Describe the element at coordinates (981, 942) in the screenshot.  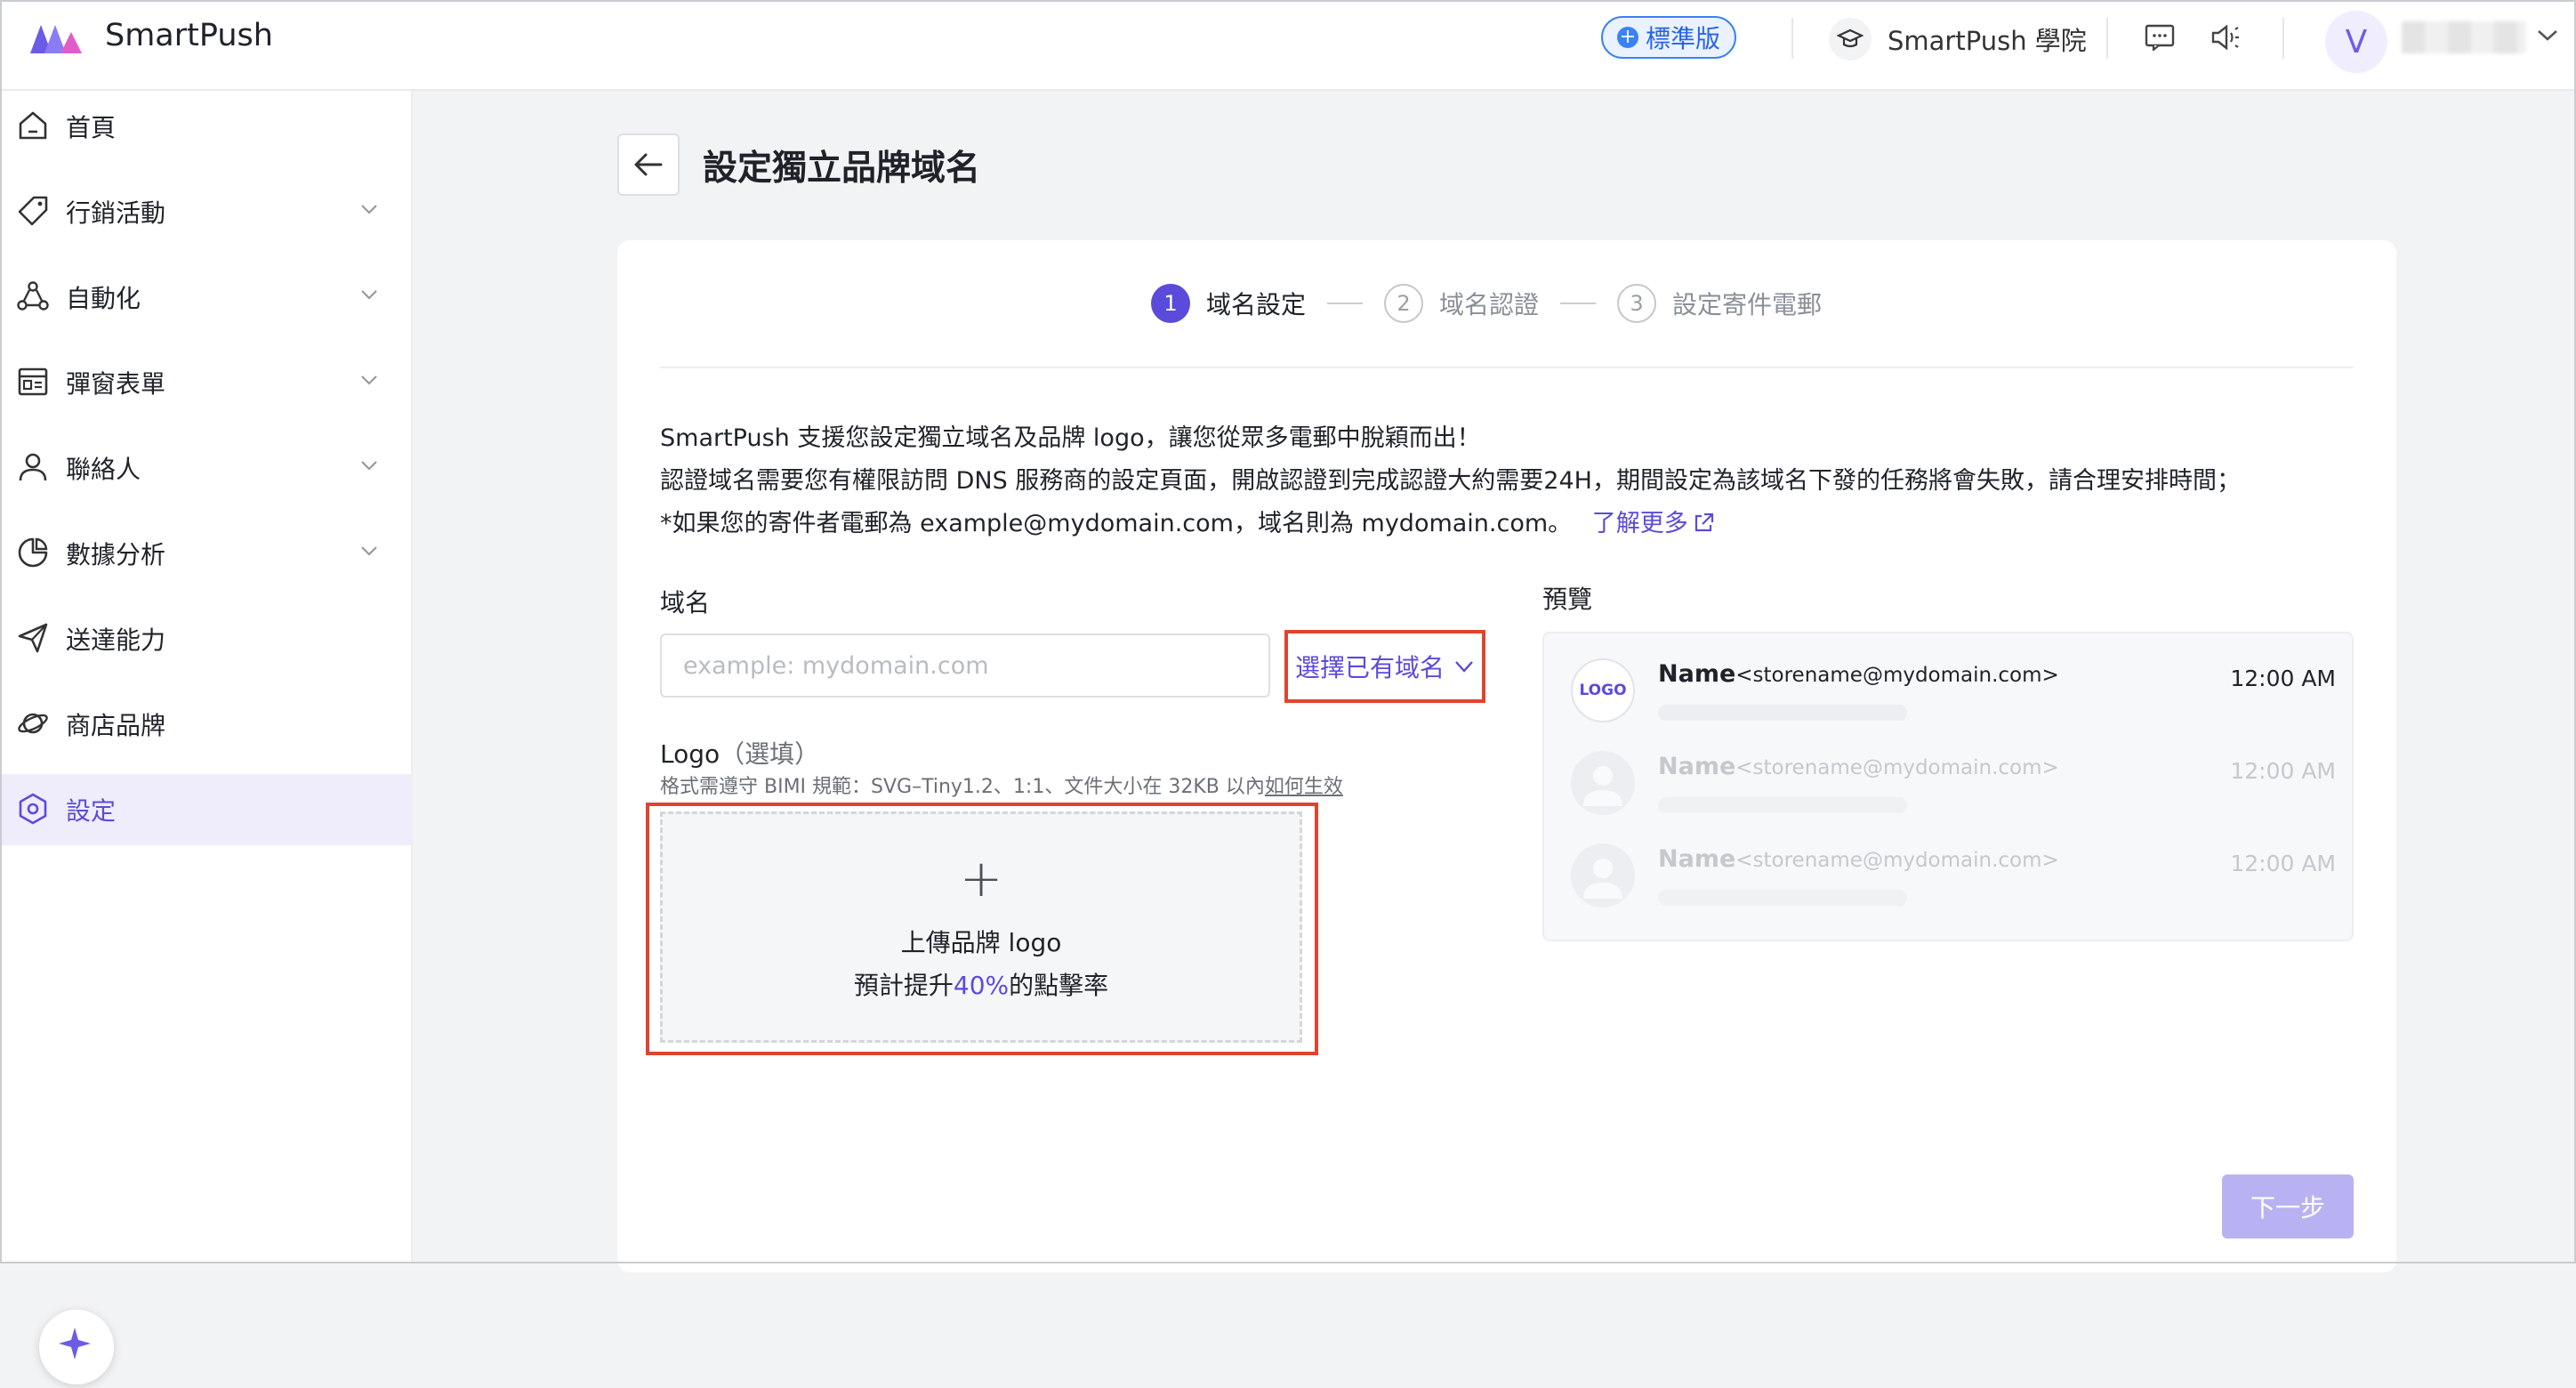
I see `upload-title: 上傳品牌 logo` at that location.